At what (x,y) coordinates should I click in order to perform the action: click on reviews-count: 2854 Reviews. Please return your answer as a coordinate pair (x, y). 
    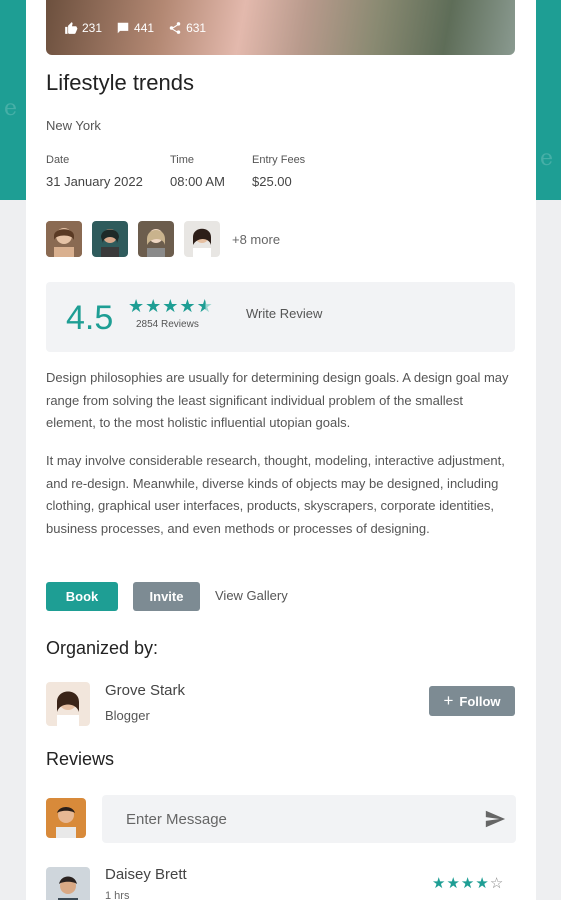
    Looking at the image, I should click on (167, 324).